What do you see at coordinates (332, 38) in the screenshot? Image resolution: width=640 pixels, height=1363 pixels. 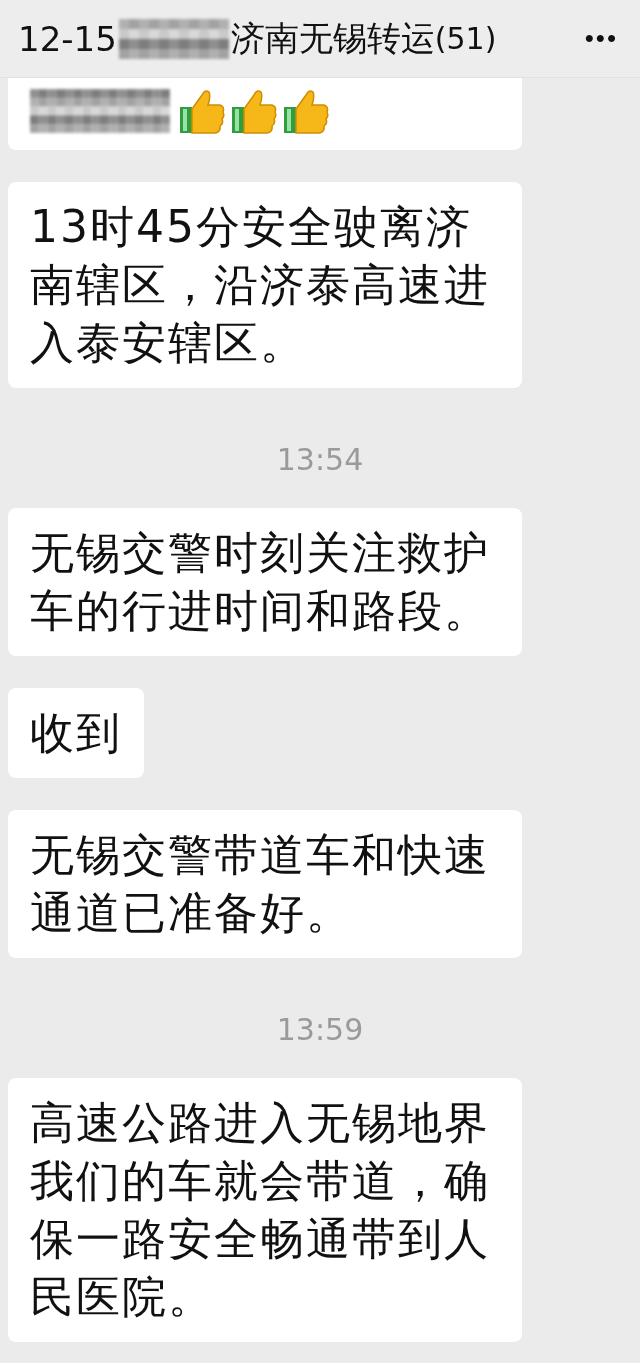 I see `chat-title: 济南无锡转运` at bounding box center [332, 38].